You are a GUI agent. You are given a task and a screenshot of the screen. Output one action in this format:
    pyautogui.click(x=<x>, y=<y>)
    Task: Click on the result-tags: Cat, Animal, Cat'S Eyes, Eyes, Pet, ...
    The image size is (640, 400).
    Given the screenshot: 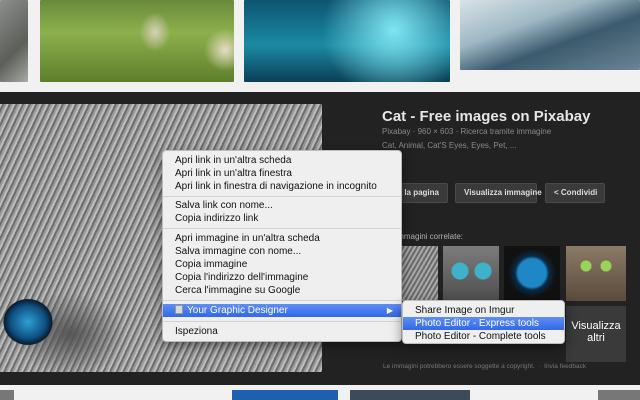 What is the action you would take?
    pyautogui.click(x=449, y=145)
    